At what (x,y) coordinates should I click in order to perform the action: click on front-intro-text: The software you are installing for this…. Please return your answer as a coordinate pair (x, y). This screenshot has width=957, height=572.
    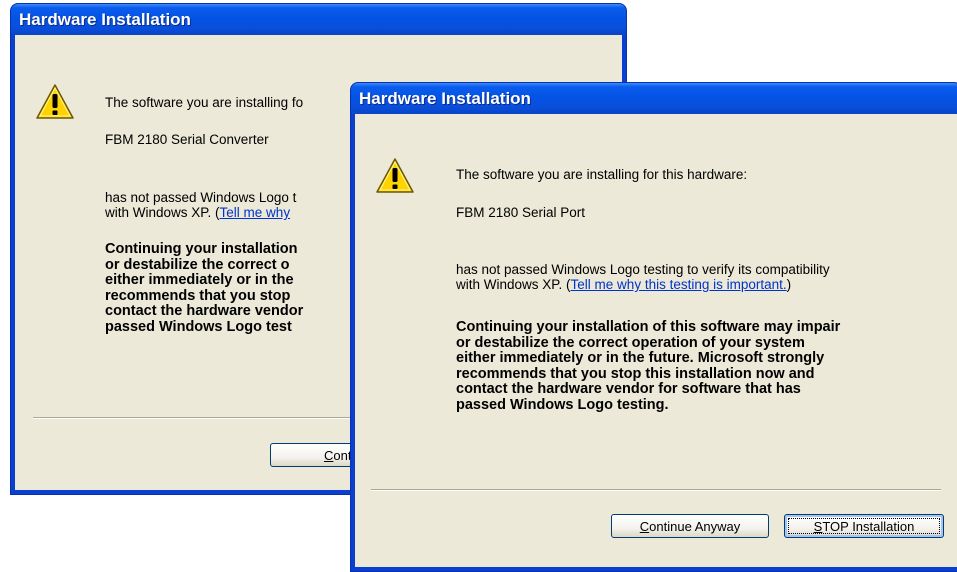
    Looking at the image, I should click on (602, 174).